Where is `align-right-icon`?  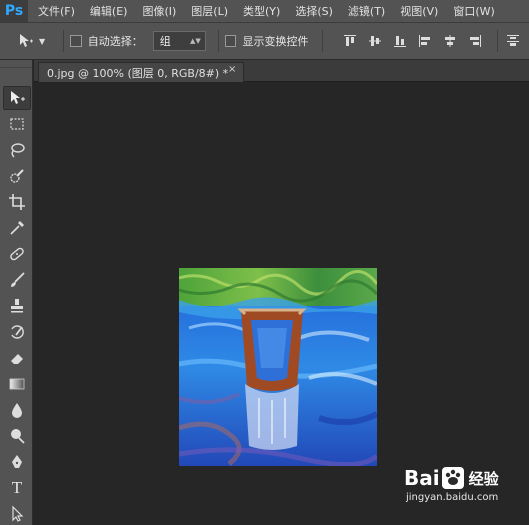 align-right-icon is located at coordinates (476, 41).